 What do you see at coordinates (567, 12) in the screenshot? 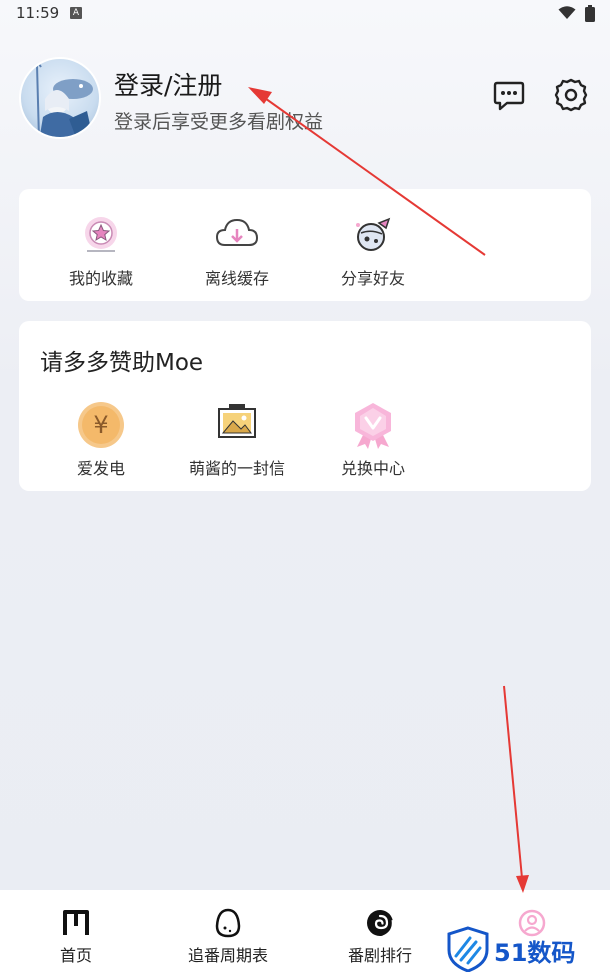
I see `wifi-icon` at bounding box center [567, 12].